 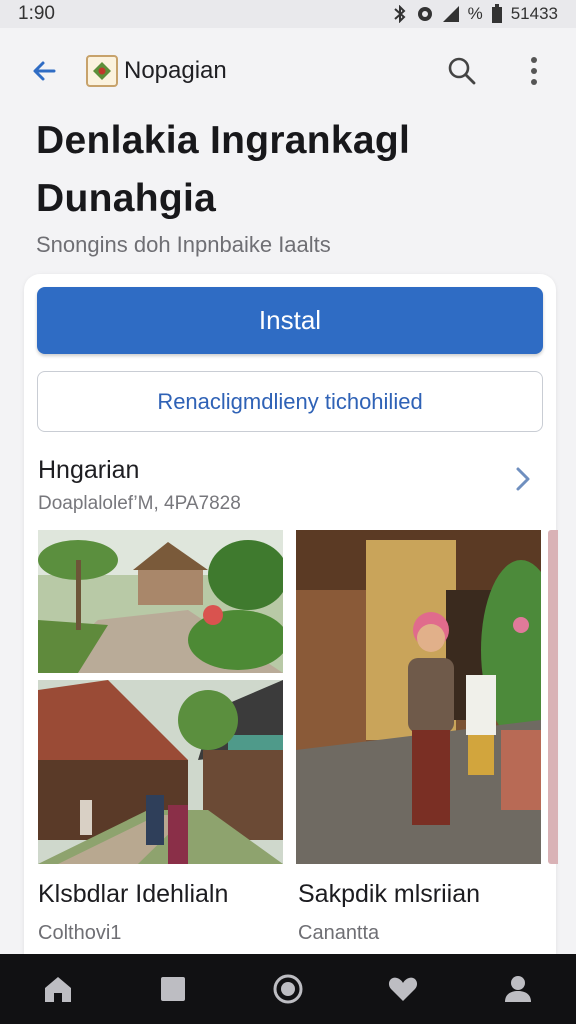 I want to click on app-bar: Nopagian, so click(x=288, y=71).